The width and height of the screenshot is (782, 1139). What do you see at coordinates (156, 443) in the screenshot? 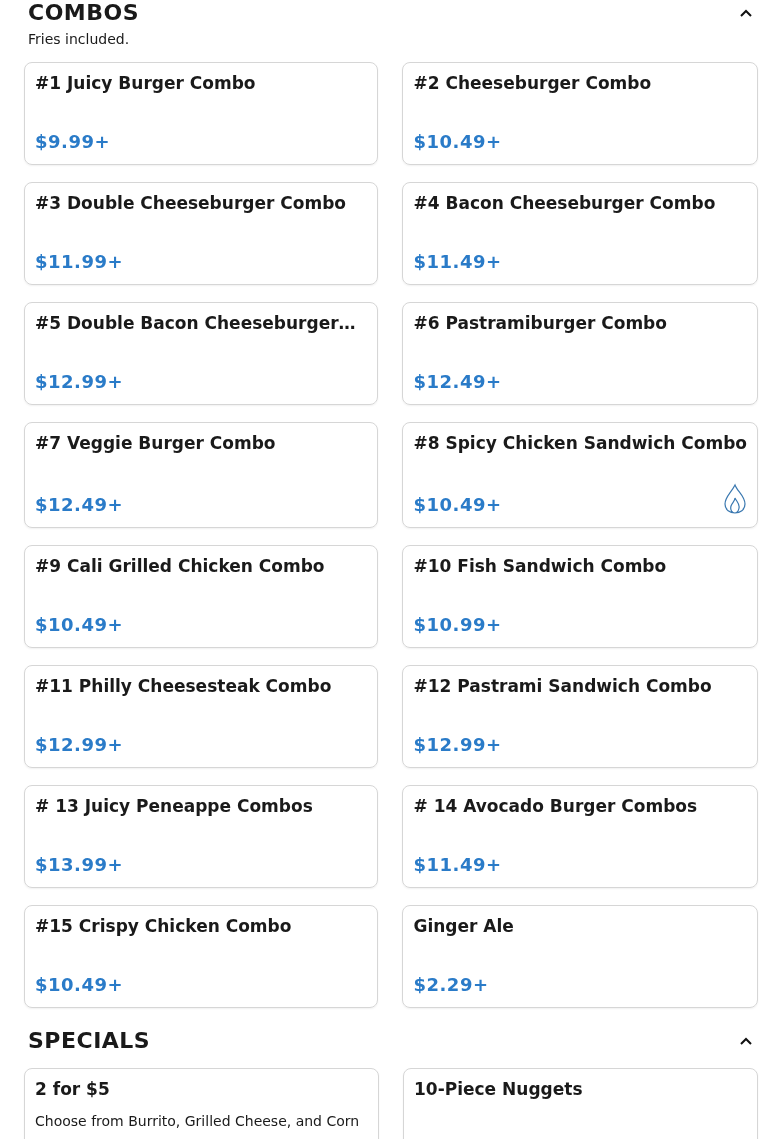
I see `item-name: #7 Veggie Burger Combo` at bounding box center [156, 443].